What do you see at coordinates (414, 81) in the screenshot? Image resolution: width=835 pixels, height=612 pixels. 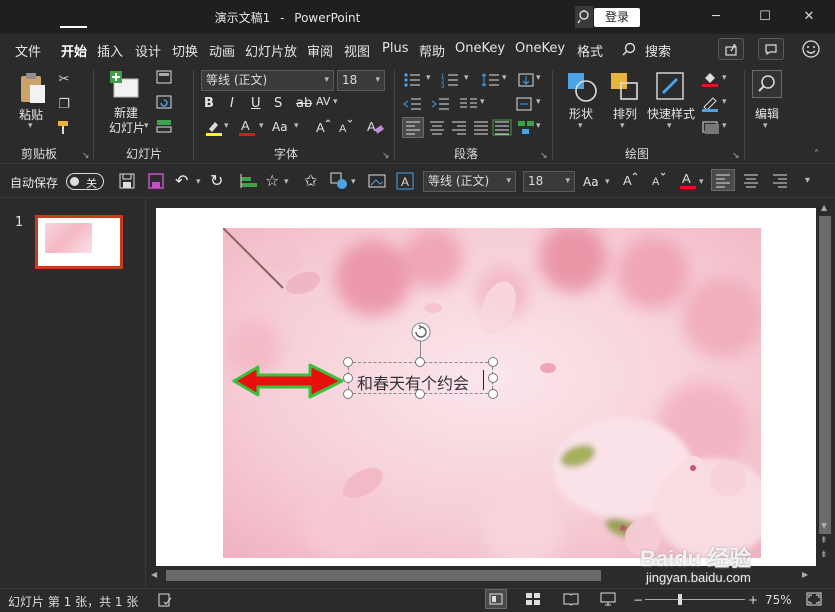 I see `bullets-icon` at bounding box center [414, 81].